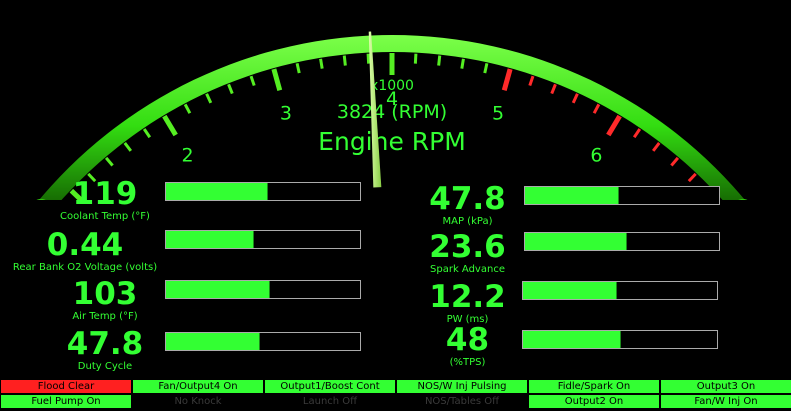 Image resolution: width=791 pixels, height=411 pixels. What do you see at coordinates (263, 239) in the screenshot?
I see `o2-bar` at bounding box center [263, 239].